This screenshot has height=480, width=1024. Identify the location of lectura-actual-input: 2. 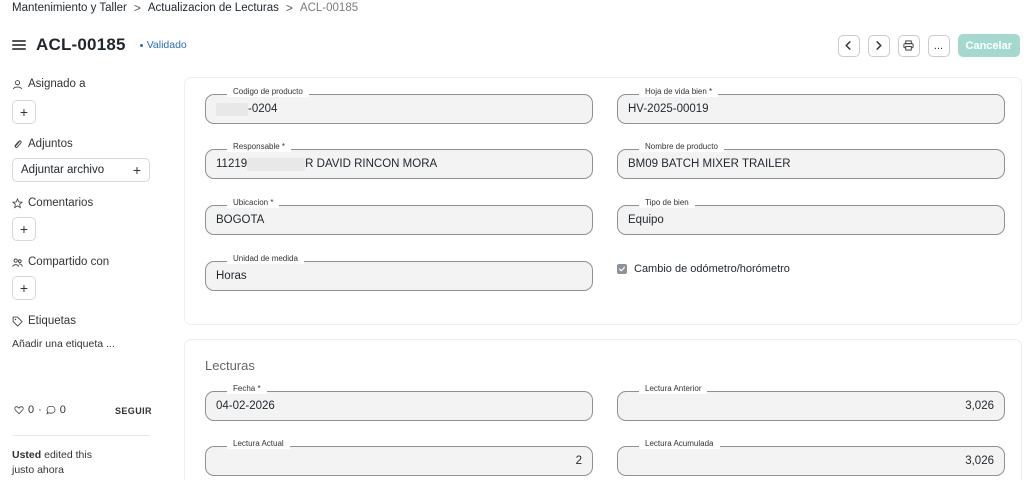
(399, 461).